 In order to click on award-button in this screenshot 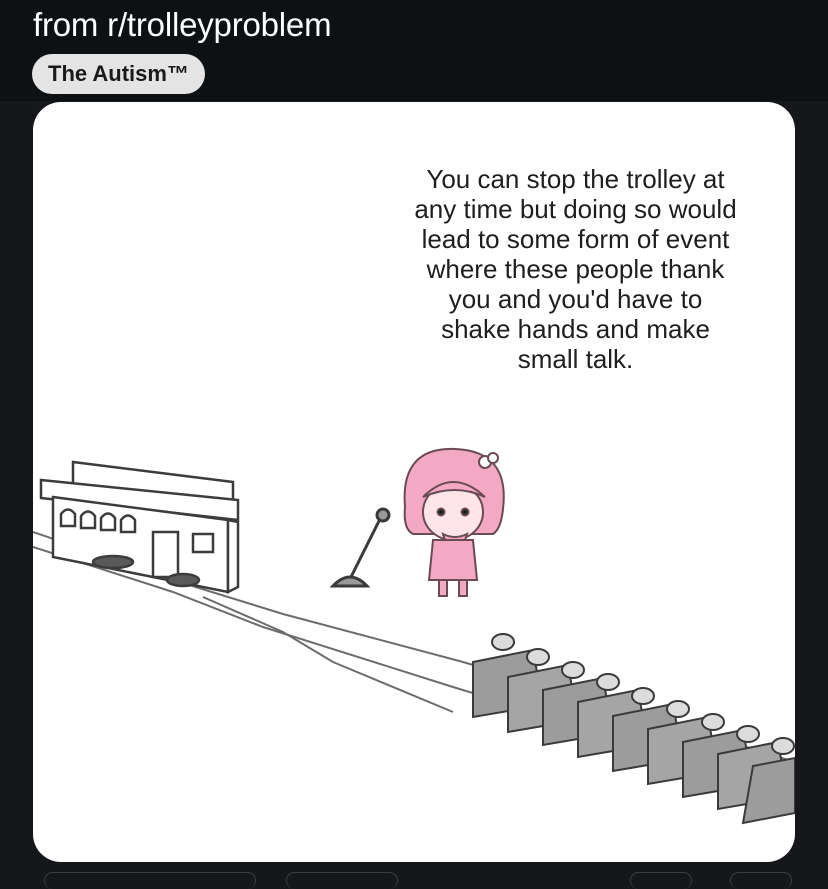, I will do `click(761, 880)`.